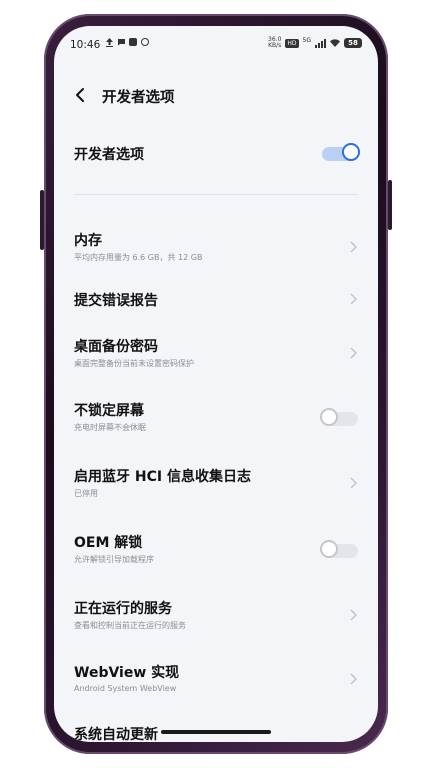 The width and height of the screenshot is (432, 768). Describe the element at coordinates (88, 241) in the screenshot. I see `list-item-title: 内存` at that location.